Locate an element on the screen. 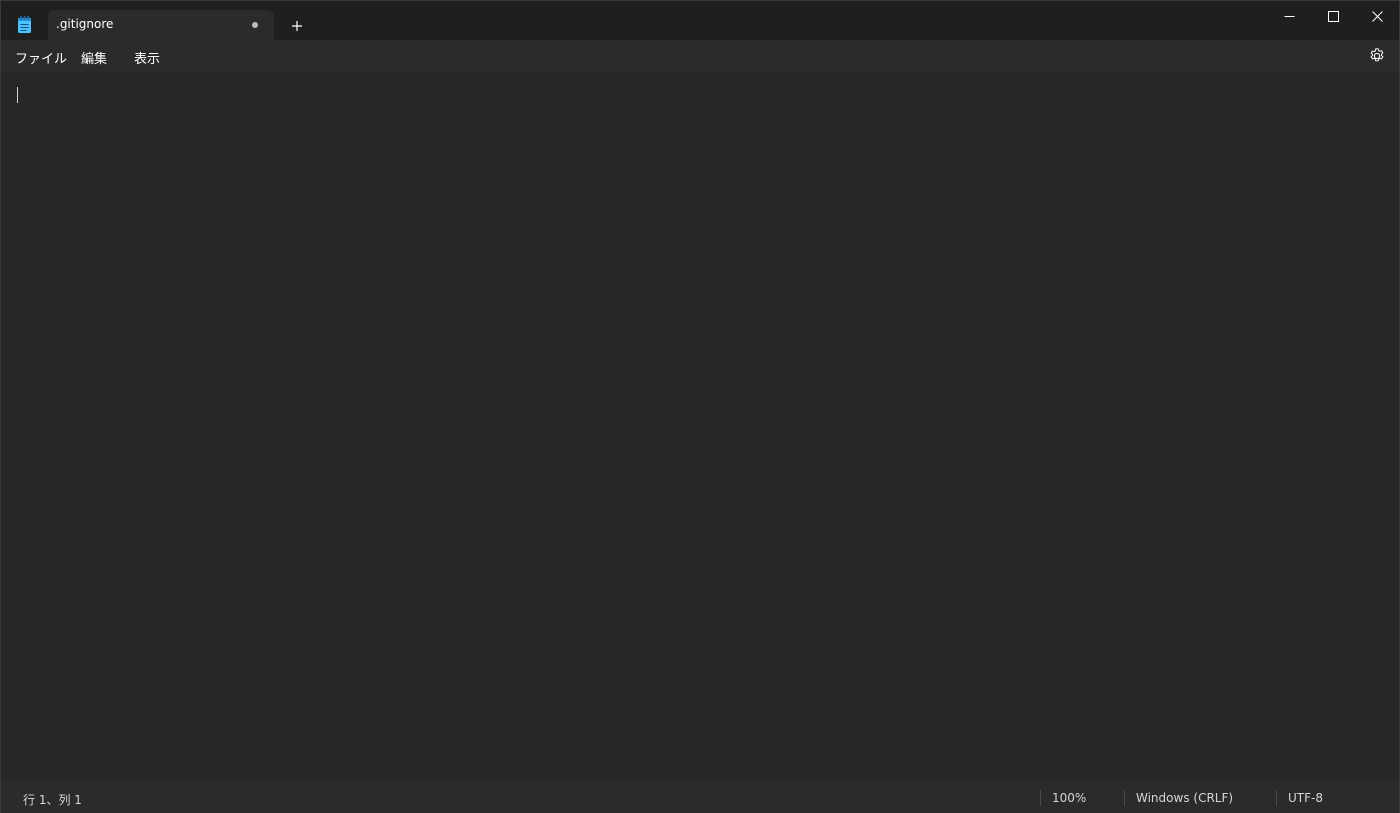 This screenshot has width=1400, height=813. status-bar: 行 1、列 1 100% Windows (CRLF) UTF-8 is located at coordinates (700, 797).